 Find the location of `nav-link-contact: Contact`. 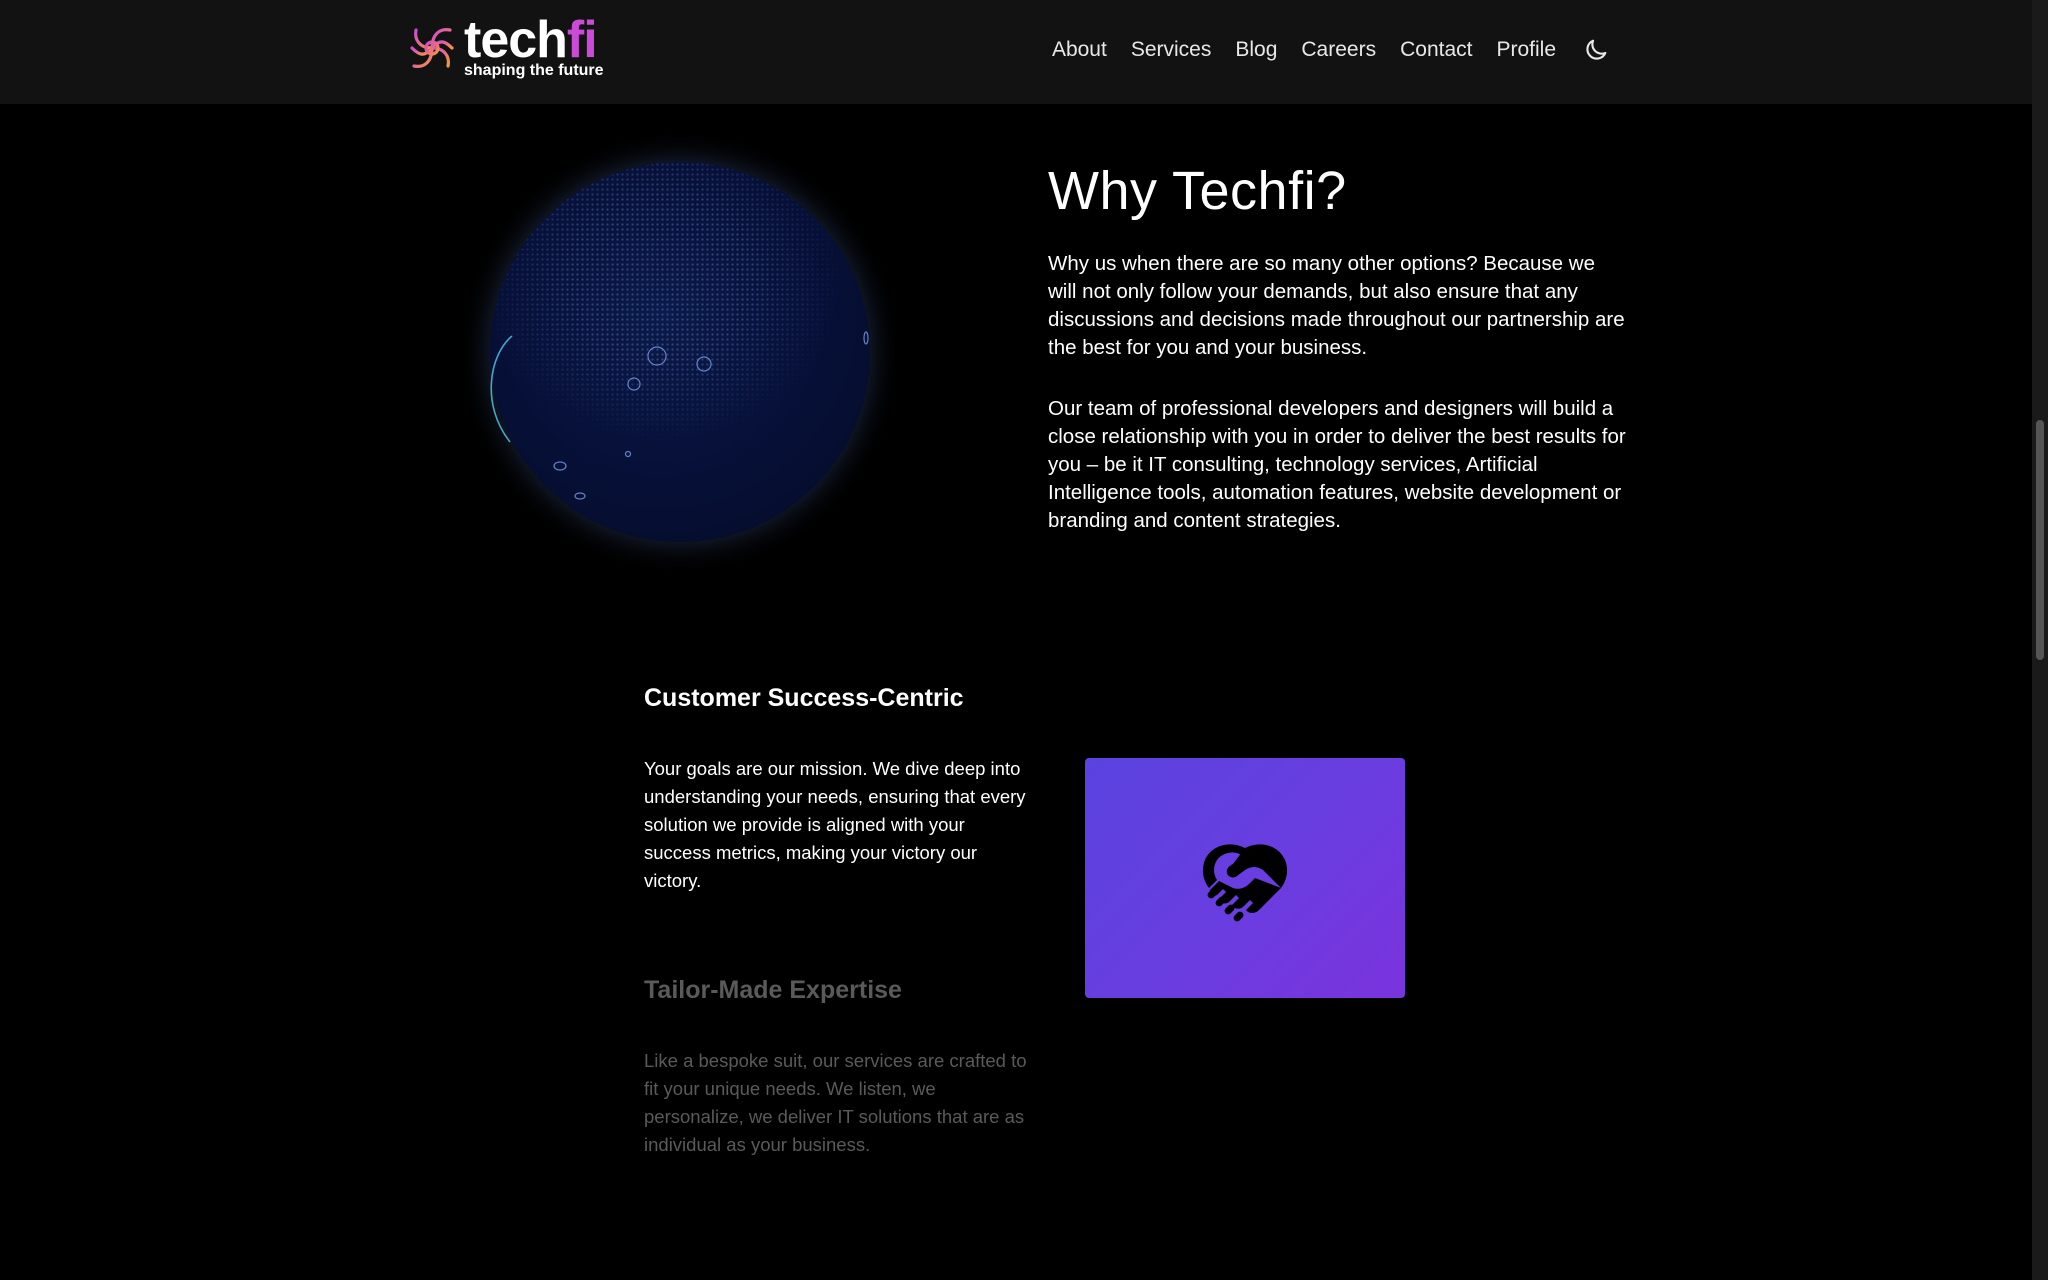

nav-link-contact: Contact is located at coordinates (1436, 50).